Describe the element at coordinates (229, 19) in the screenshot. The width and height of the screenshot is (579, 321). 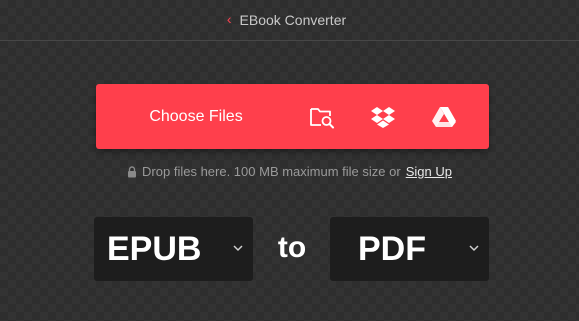
I see `chevron-left-icon: ‹` at that location.